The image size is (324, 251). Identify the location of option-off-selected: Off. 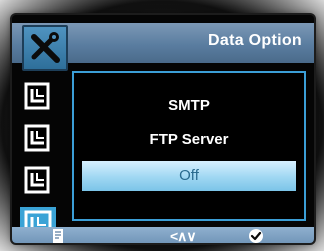
(189, 176).